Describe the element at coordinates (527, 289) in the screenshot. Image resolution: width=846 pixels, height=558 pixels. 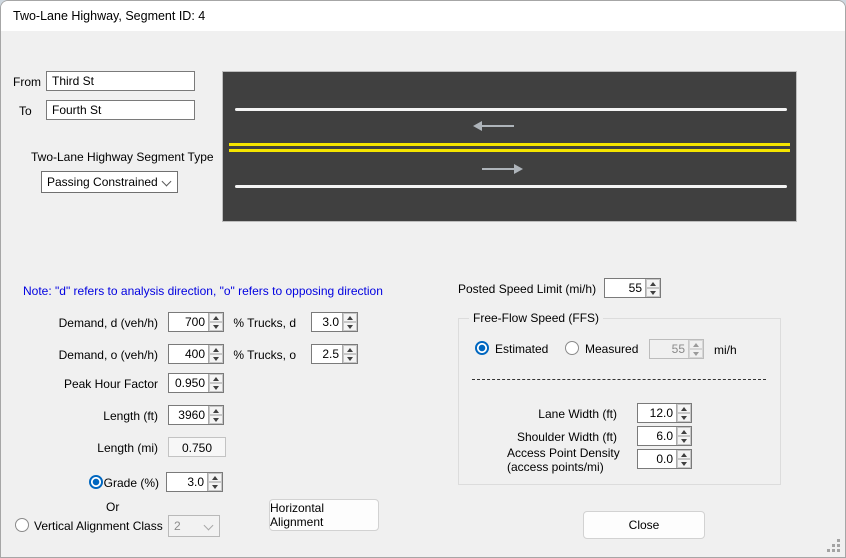
I see `posted-speed-label: Posted Speed Limit (mi/h)` at that location.